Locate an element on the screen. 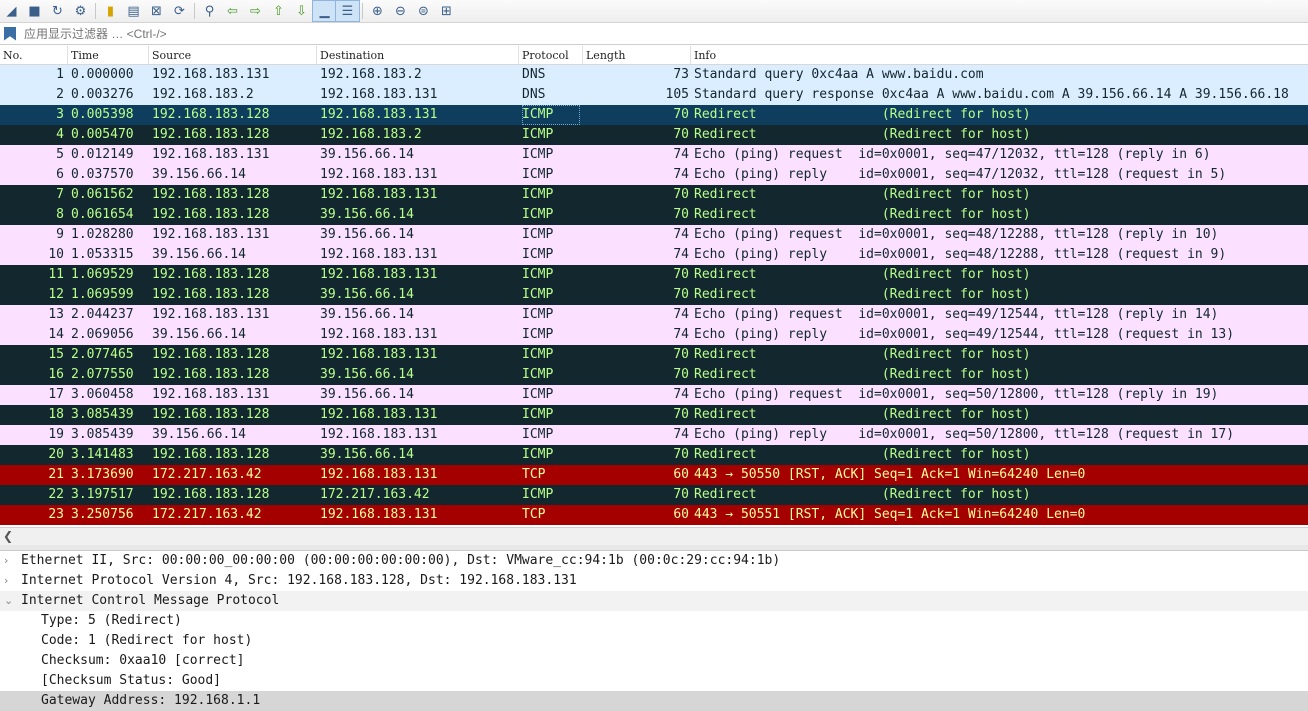 This screenshot has height=711, width=1308. resize-columns-icon: ⊞ is located at coordinates (446, 11).